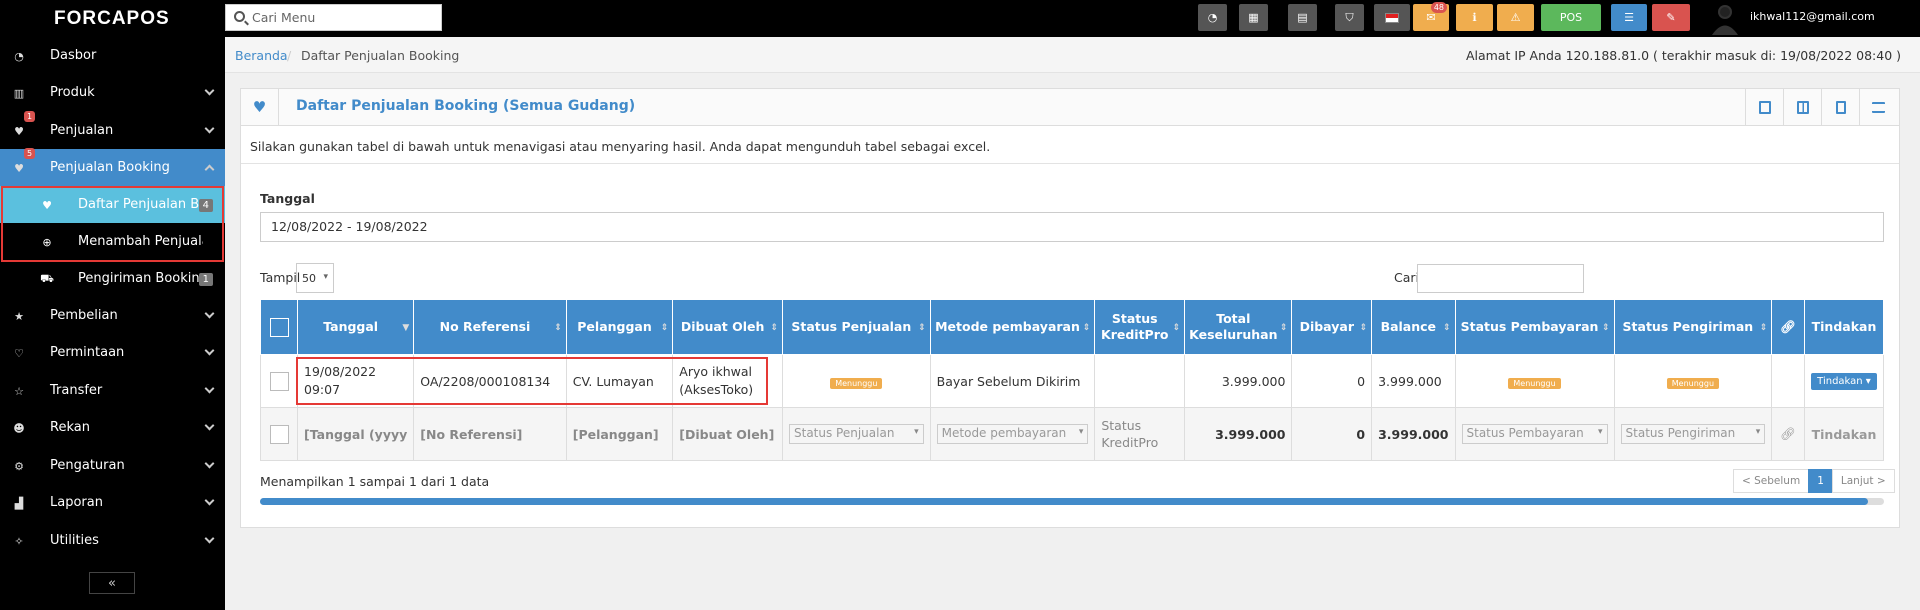 This screenshot has width=1920, height=610. I want to click on pagination-page: 1, so click(1820, 481).